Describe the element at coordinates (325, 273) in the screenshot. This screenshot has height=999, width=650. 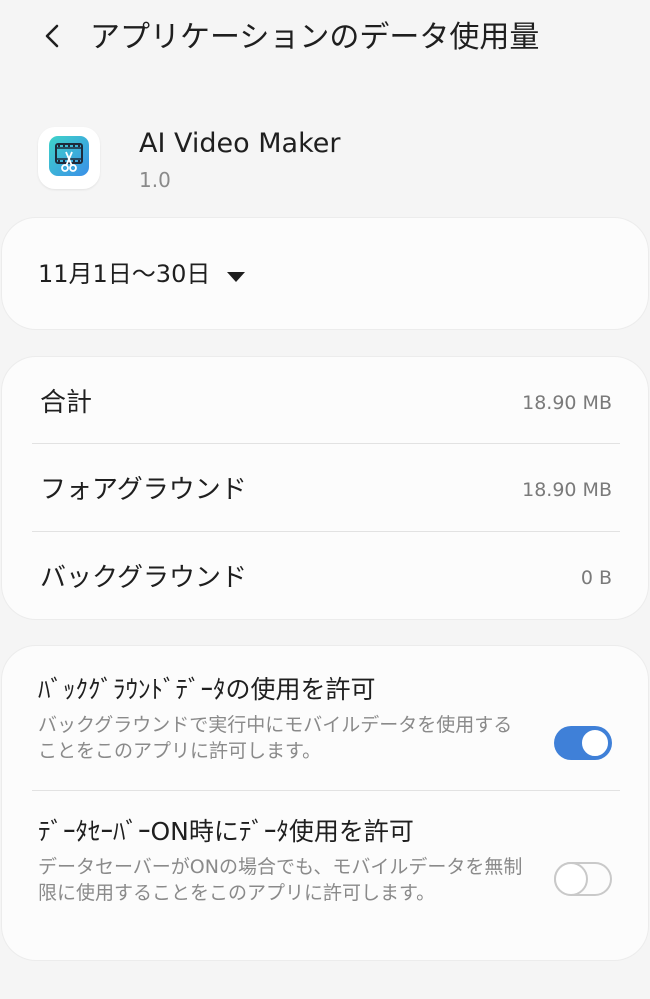
I see `period-card: 11月1日〜30日` at that location.